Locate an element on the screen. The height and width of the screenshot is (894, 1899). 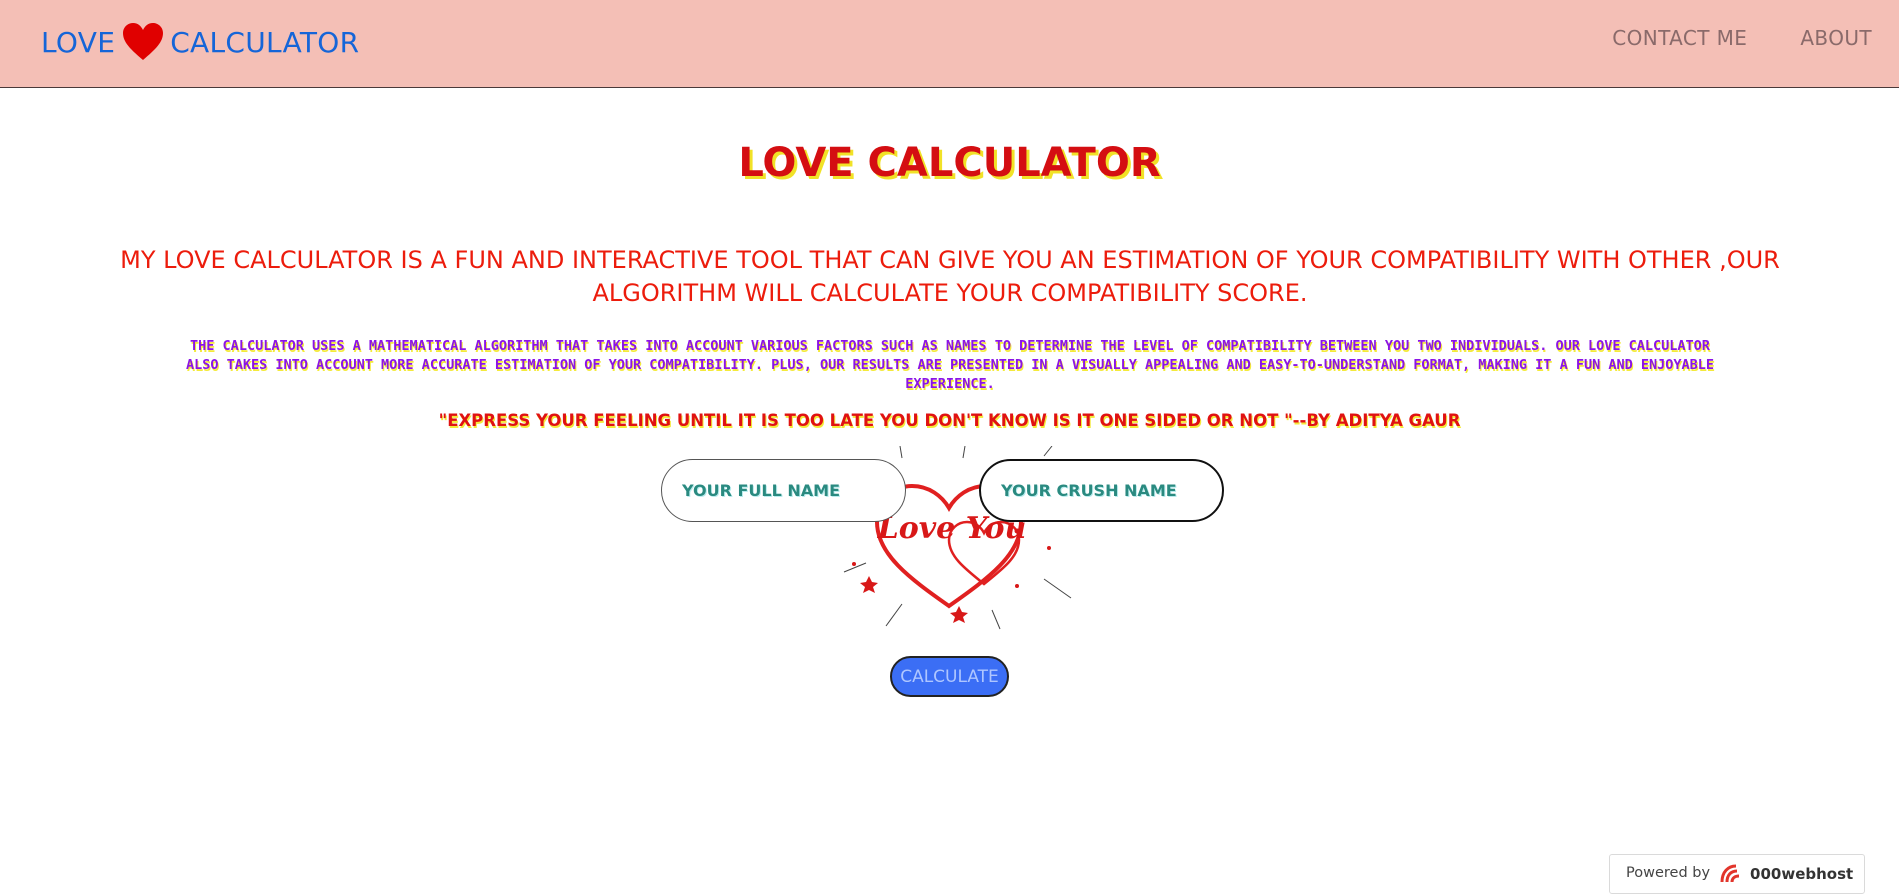
powered-by-badge: Powered by 000webhost is located at coordinates (1737, 874).